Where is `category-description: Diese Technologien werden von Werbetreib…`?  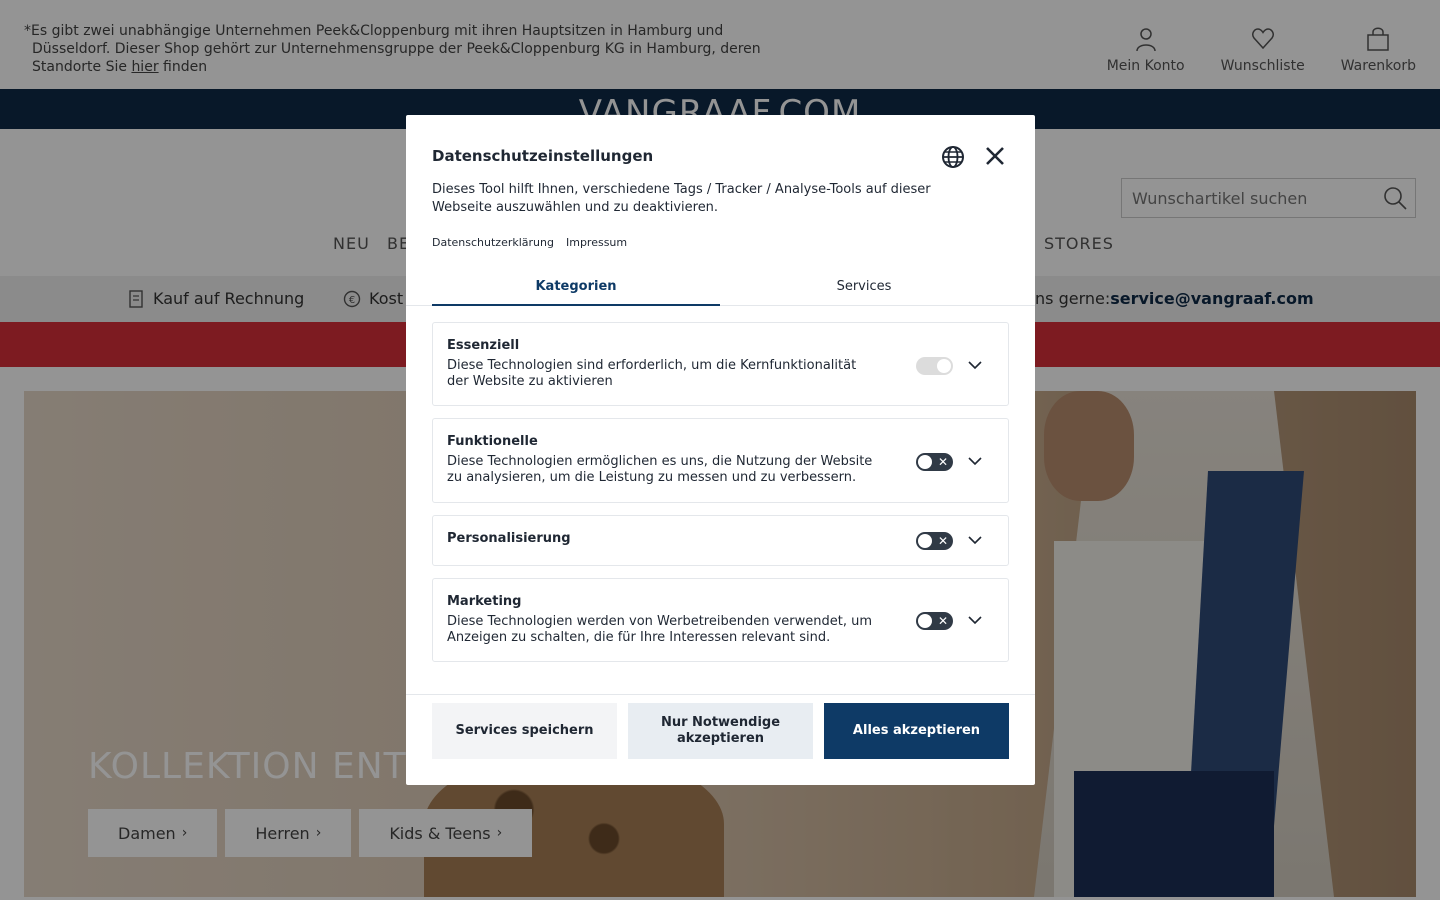
category-description: Diese Technologien werden von Werbetreib… is located at coordinates (660, 629).